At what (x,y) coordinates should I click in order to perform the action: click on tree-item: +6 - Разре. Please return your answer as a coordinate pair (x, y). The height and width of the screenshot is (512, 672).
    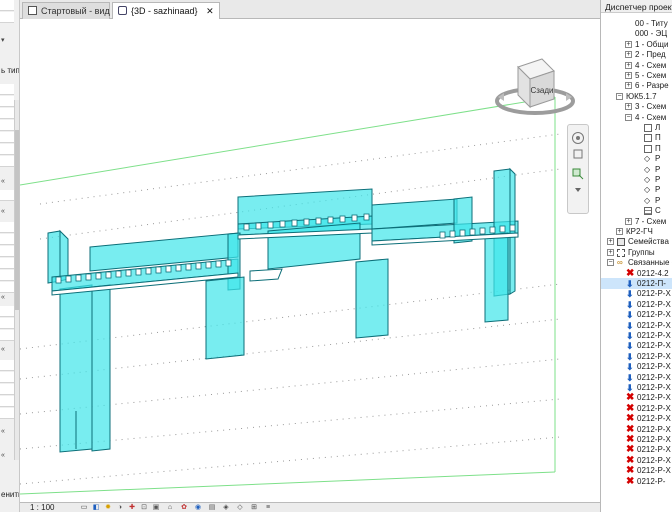
    Looking at the image, I should click on (636, 85).